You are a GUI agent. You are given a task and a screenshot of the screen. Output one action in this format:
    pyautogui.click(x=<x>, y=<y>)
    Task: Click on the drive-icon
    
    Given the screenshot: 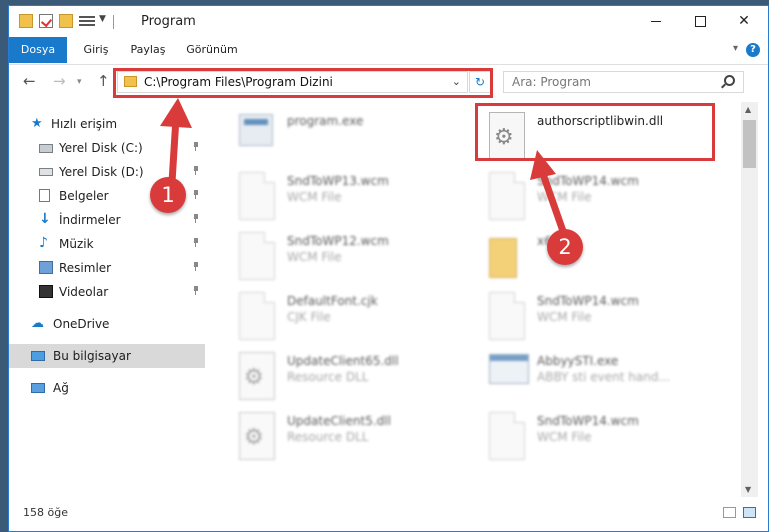 What is the action you would take?
    pyautogui.click(x=46, y=148)
    